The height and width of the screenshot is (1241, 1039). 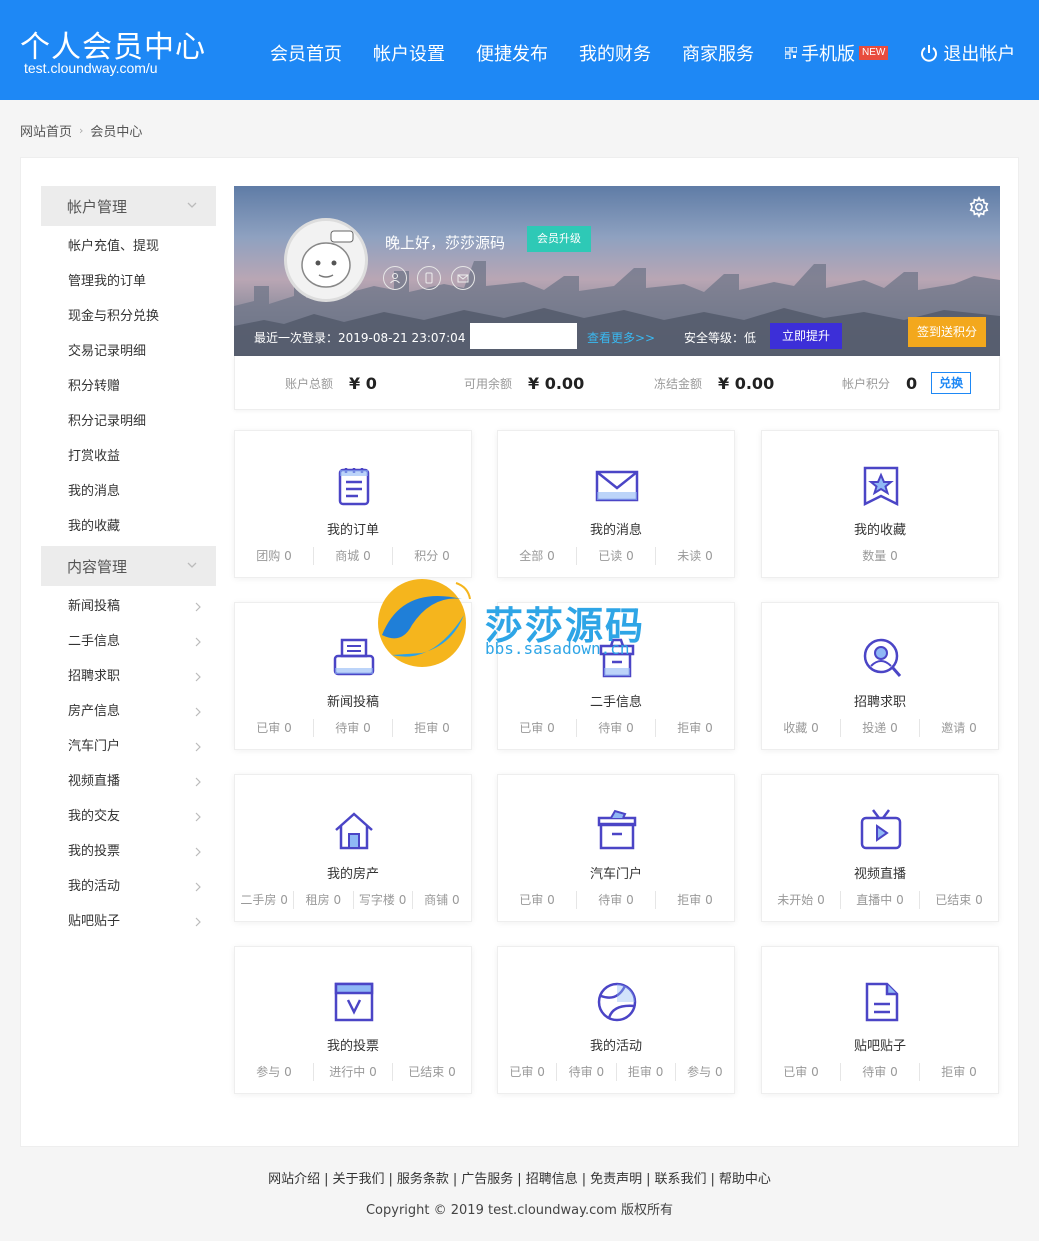 I want to click on sidebar-item-label: 汽车门户, so click(x=94, y=746).